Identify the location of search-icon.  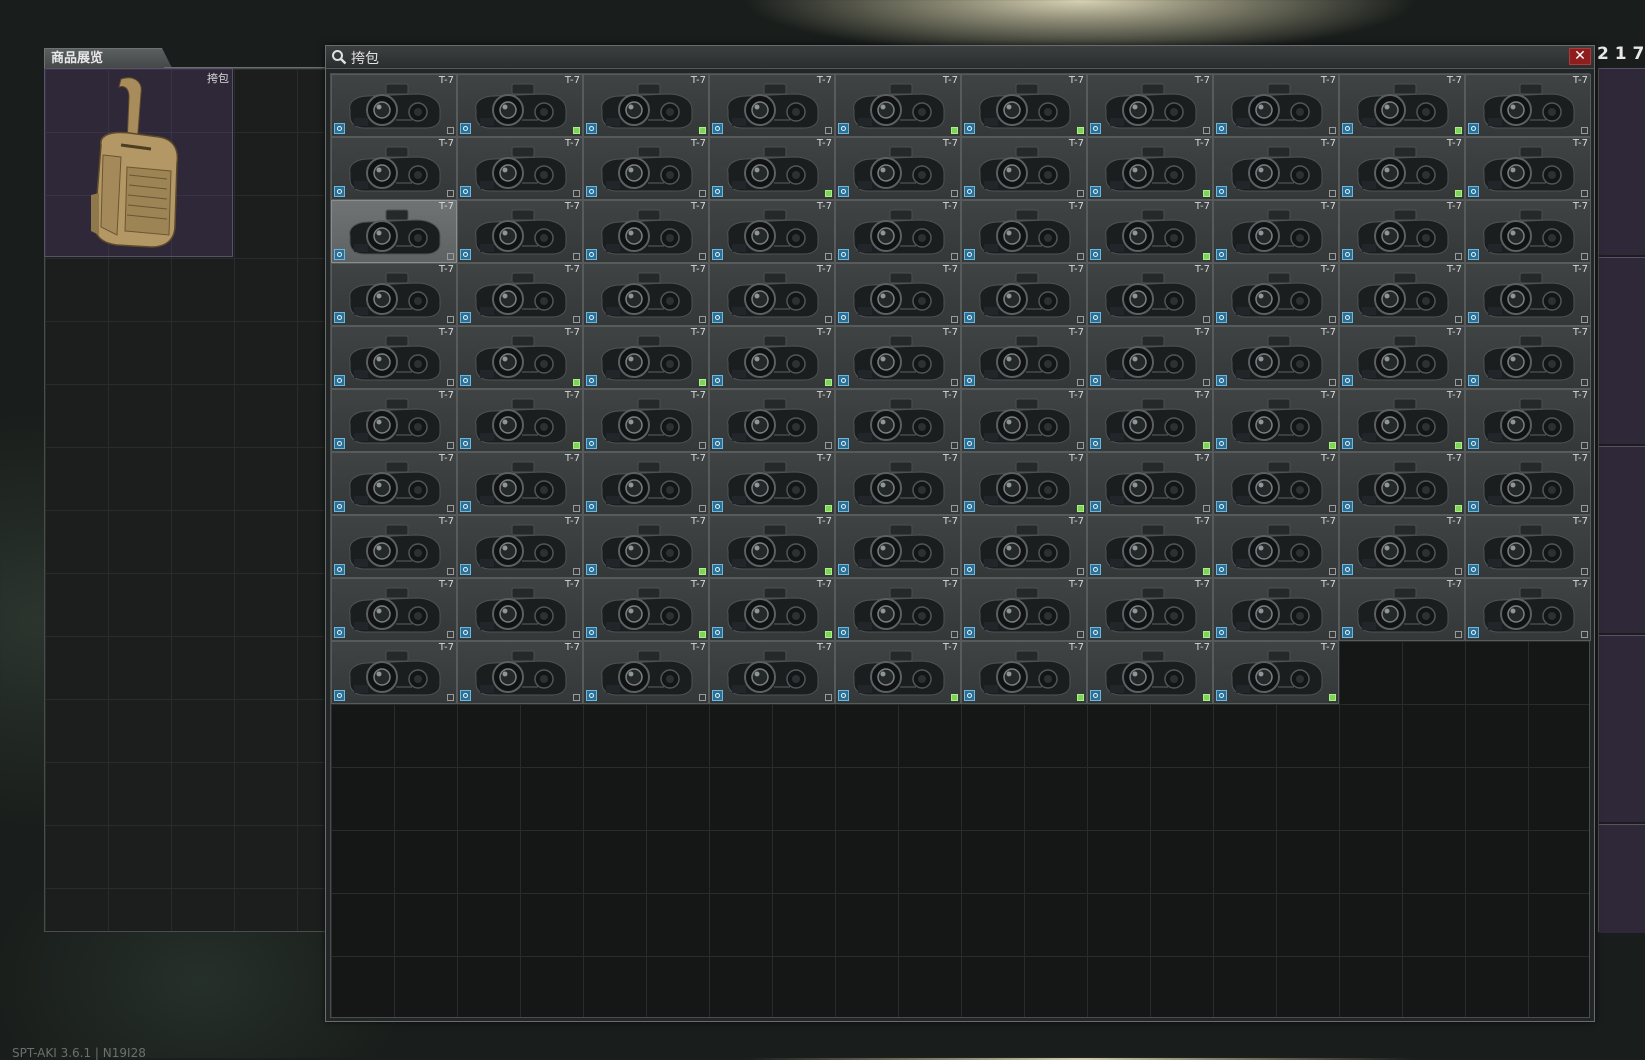
(339, 57).